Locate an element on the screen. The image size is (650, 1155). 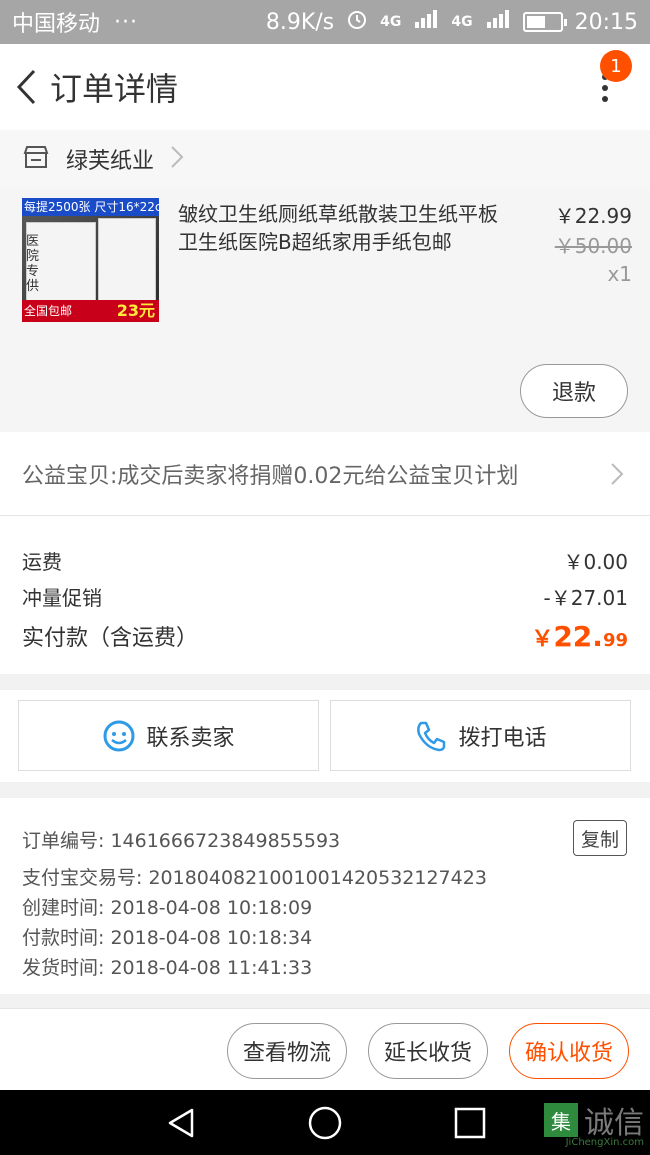
network-type-label-2: 4G is located at coordinates (462, 22).